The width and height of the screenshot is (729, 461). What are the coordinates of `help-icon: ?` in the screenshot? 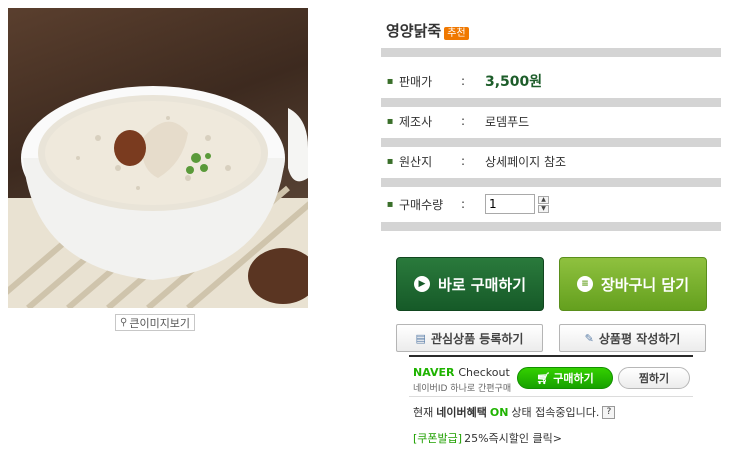 It's located at (609, 412).